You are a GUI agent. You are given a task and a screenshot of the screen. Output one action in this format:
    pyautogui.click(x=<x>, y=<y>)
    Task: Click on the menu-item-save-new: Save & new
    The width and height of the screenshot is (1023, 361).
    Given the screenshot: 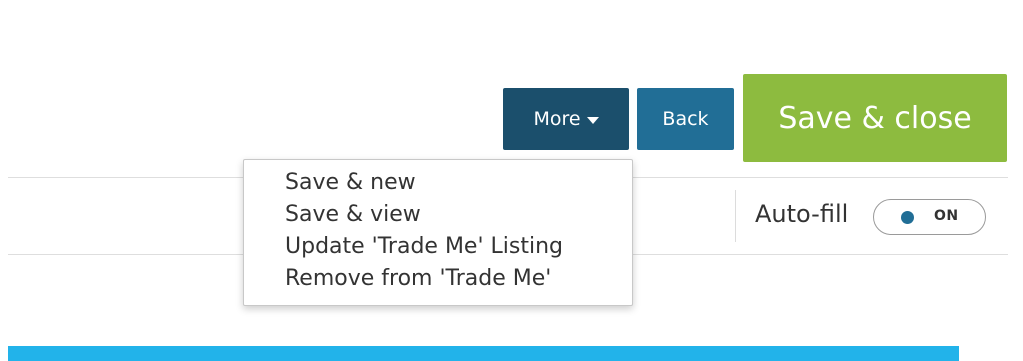 What is the action you would take?
    pyautogui.click(x=438, y=184)
    